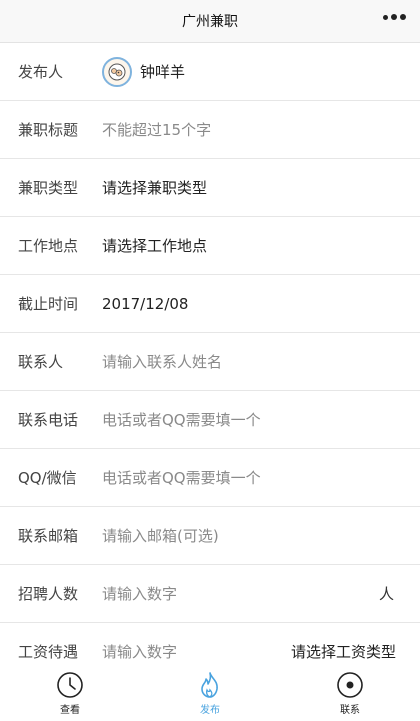  I want to click on qq-wechat-row: QQ/微信 电话或者QQ需要填一个, so click(210, 478).